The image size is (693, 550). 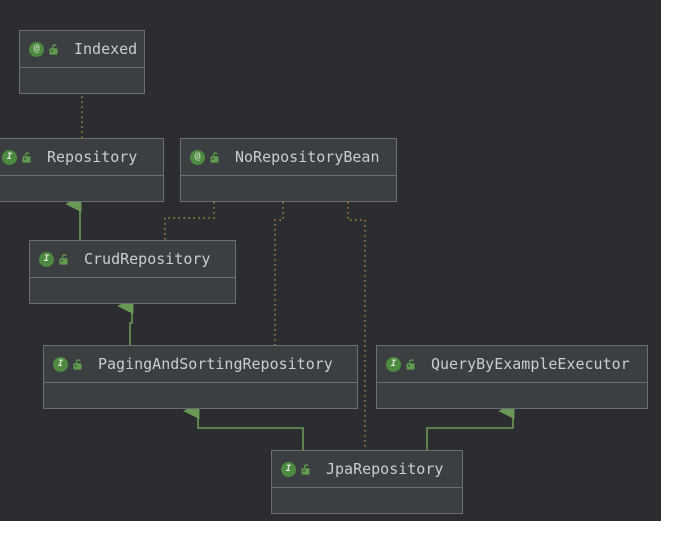 I want to click on uml-node-crud-repository: I CrudRepository, so click(x=132, y=272).